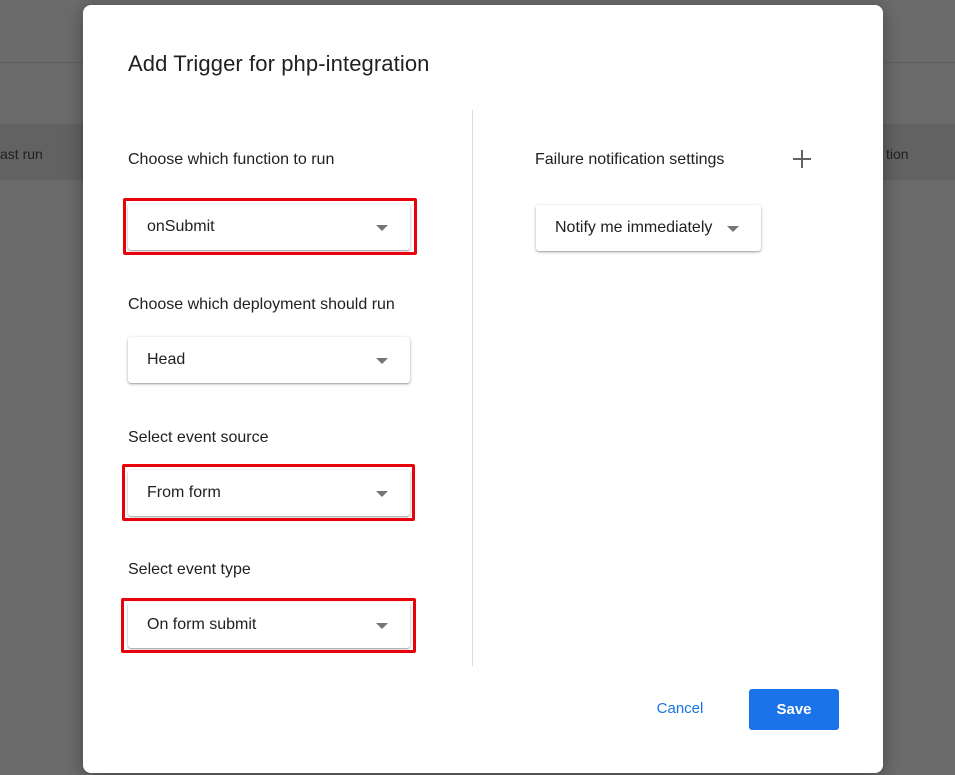  Describe the element at coordinates (231, 159) in the screenshot. I see `function-label: Choose which function to run` at that location.